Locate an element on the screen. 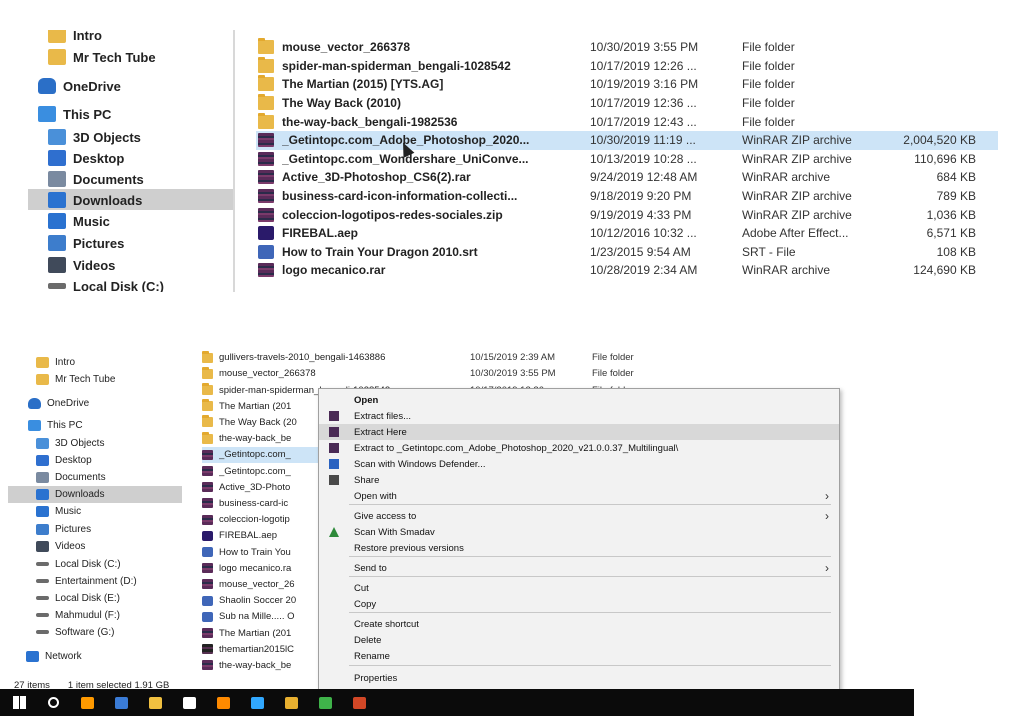  file-row: How to Train You is located at coordinates (261, 551).